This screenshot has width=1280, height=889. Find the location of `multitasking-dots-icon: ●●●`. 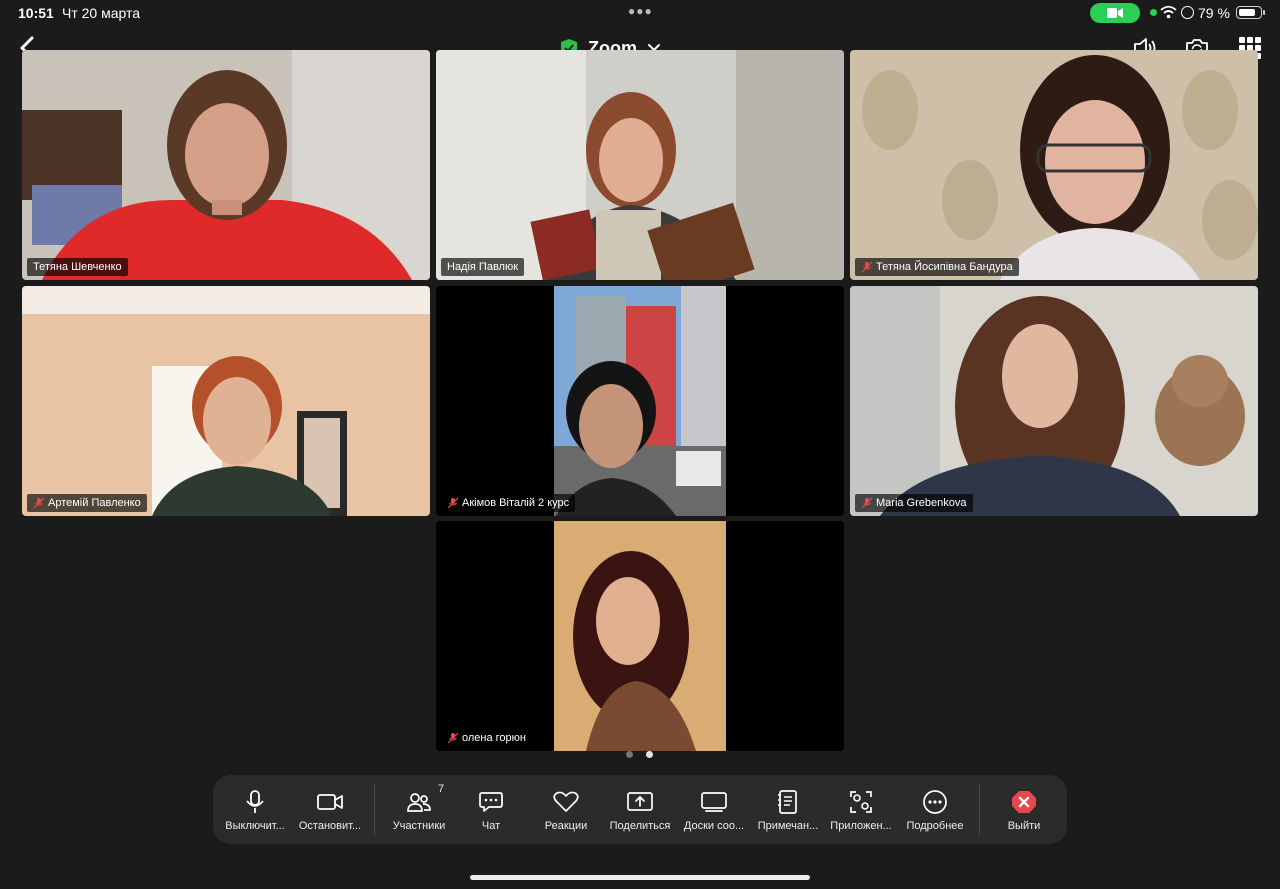

multitasking-dots-icon: ●●● is located at coordinates (640, 11).